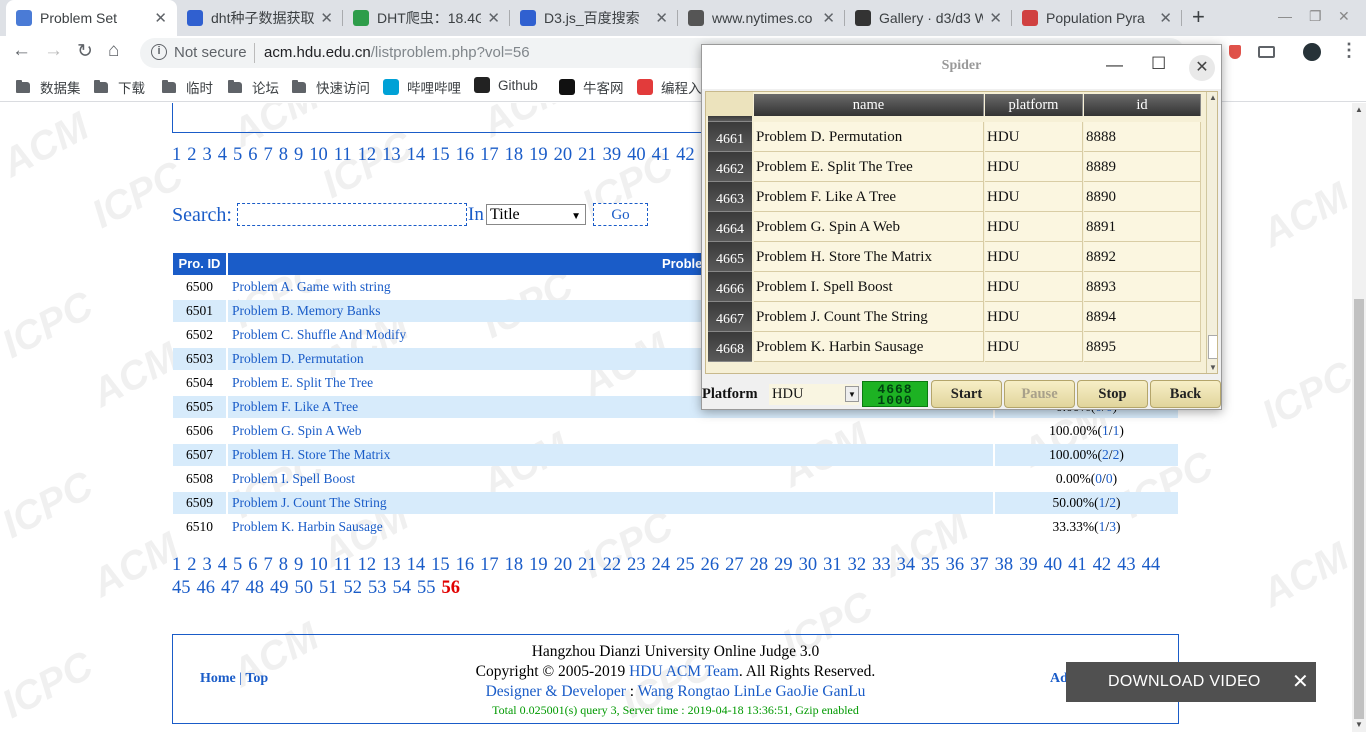 The height and width of the screenshot is (732, 1366). What do you see at coordinates (1004, 565) in the screenshot?
I see `page-link: 38` at bounding box center [1004, 565].